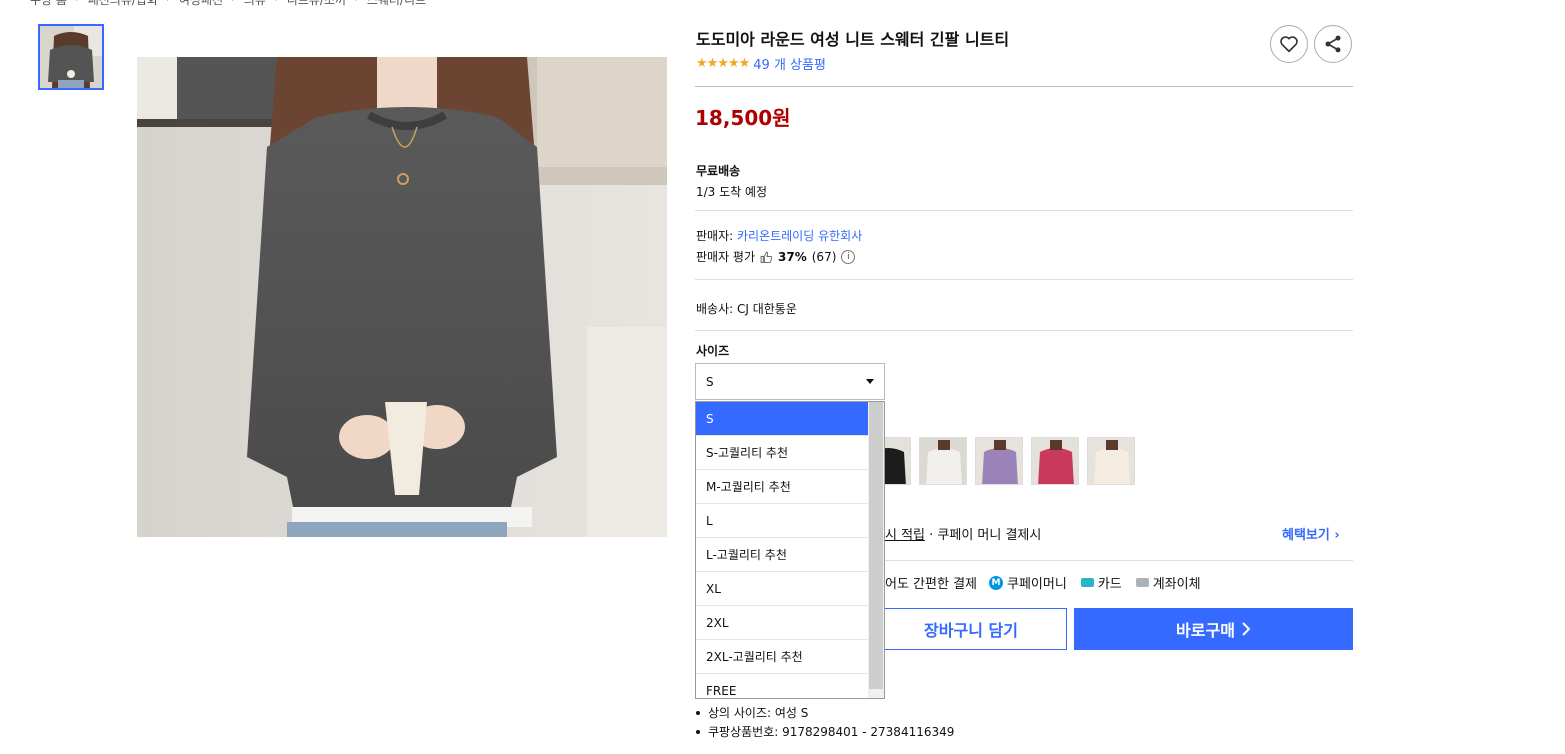 This screenshot has height=754, width=1565. Describe the element at coordinates (782, 623) in the screenshot. I see `size-option: 2XL` at that location.